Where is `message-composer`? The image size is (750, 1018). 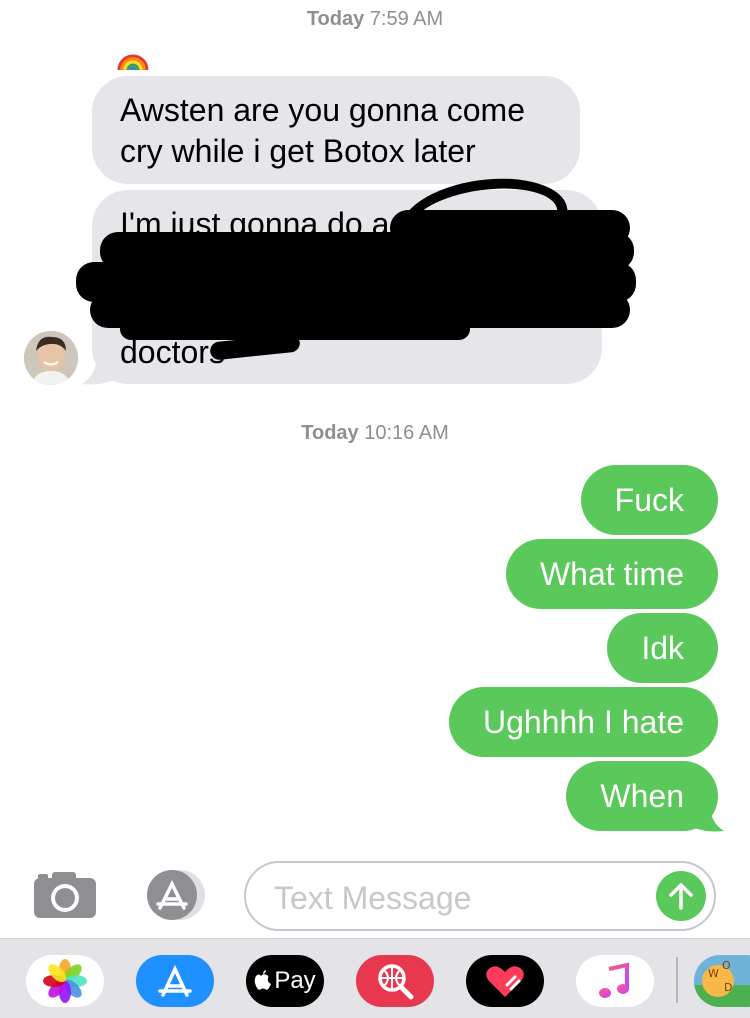 message-composer is located at coordinates (480, 896).